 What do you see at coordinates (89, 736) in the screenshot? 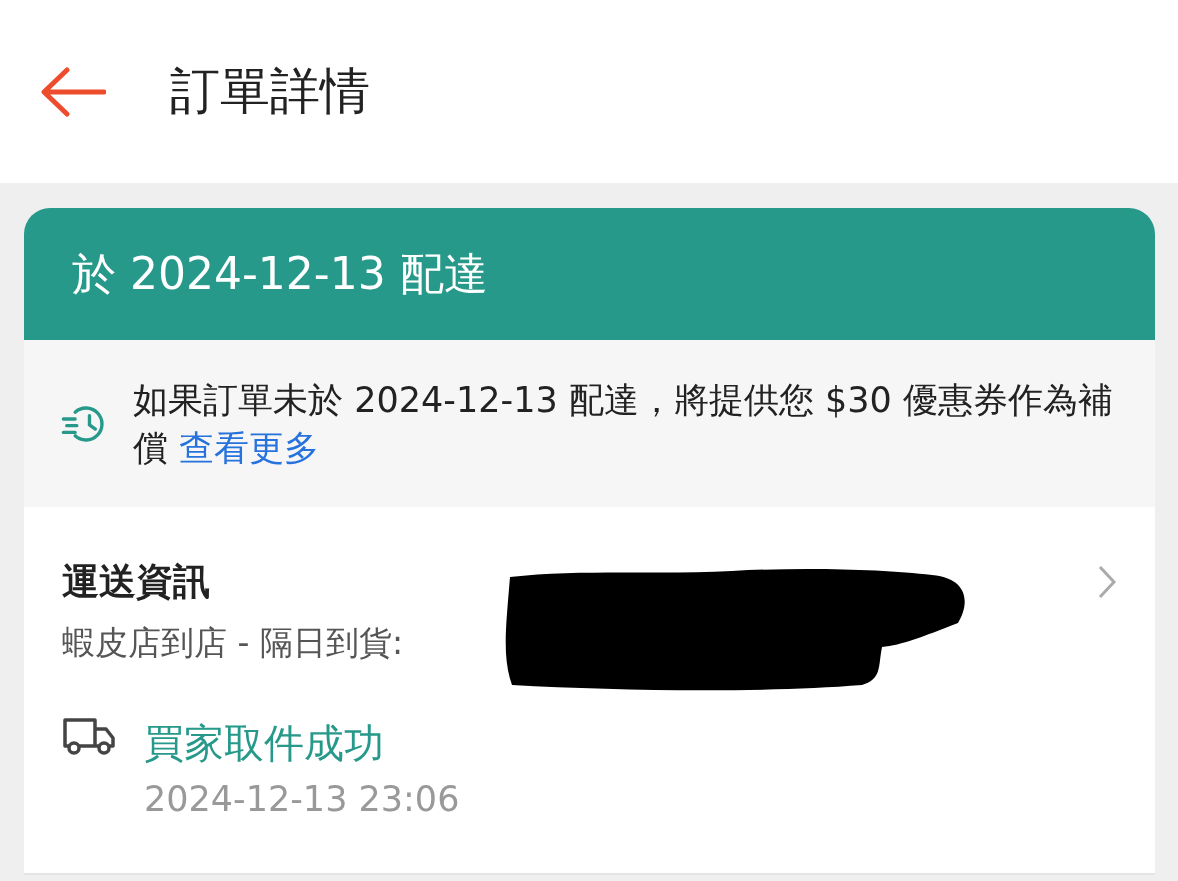
I see `truck-icon` at bounding box center [89, 736].